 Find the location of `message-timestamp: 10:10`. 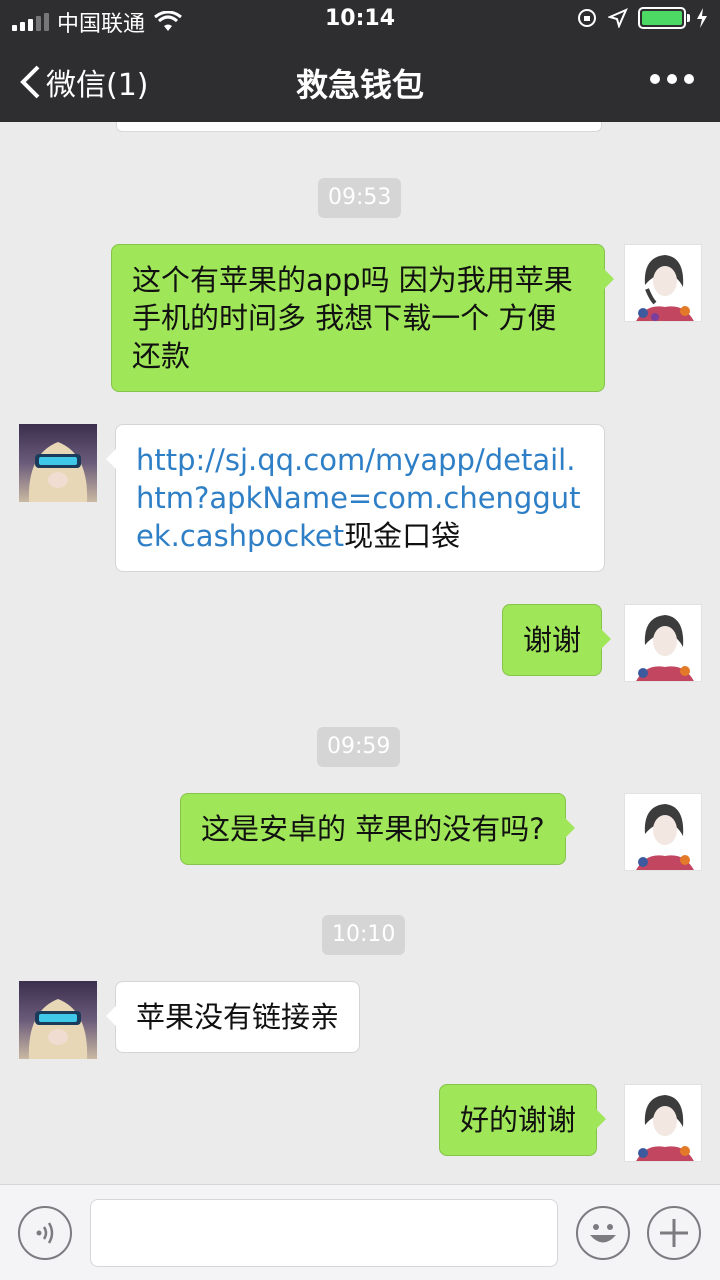

message-timestamp: 10:10 is located at coordinates (364, 935).